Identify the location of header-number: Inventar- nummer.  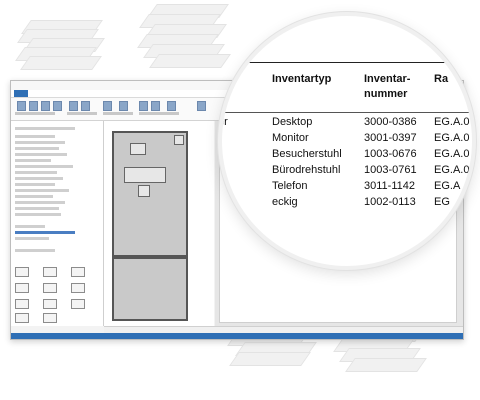
(387, 87).